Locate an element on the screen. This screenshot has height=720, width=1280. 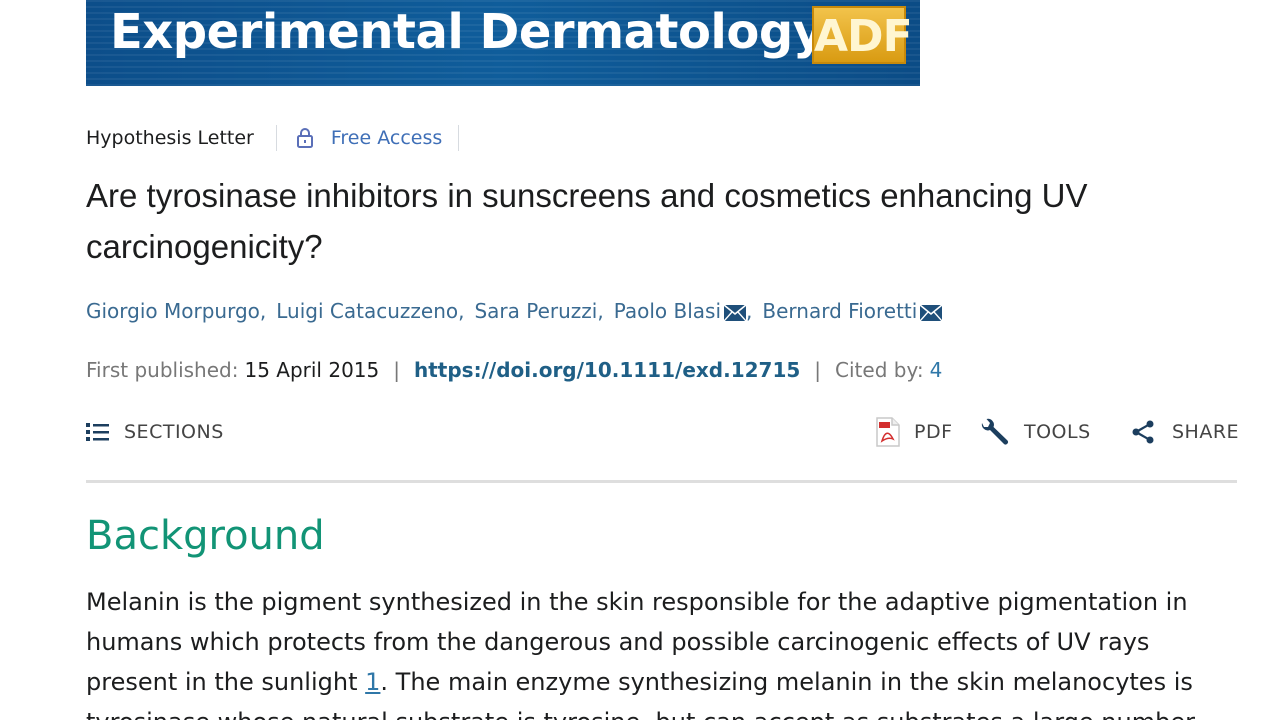
unlock-icon is located at coordinates (304, 138).